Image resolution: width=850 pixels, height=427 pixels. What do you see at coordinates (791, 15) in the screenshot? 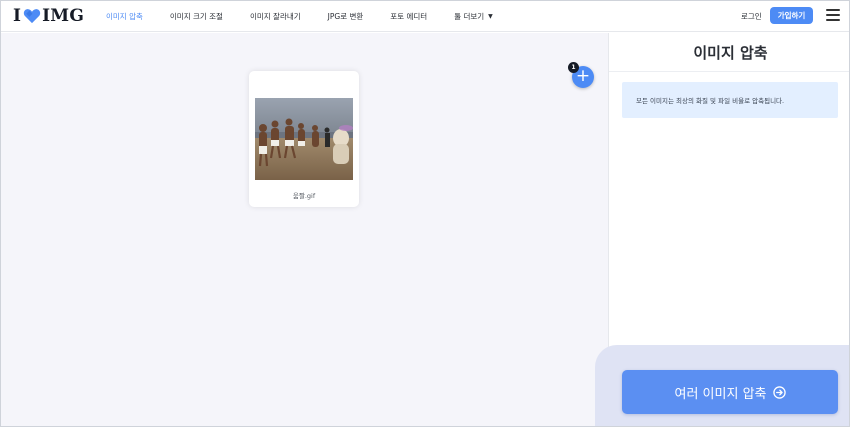
I see `signup-button: 가입하기` at bounding box center [791, 15].